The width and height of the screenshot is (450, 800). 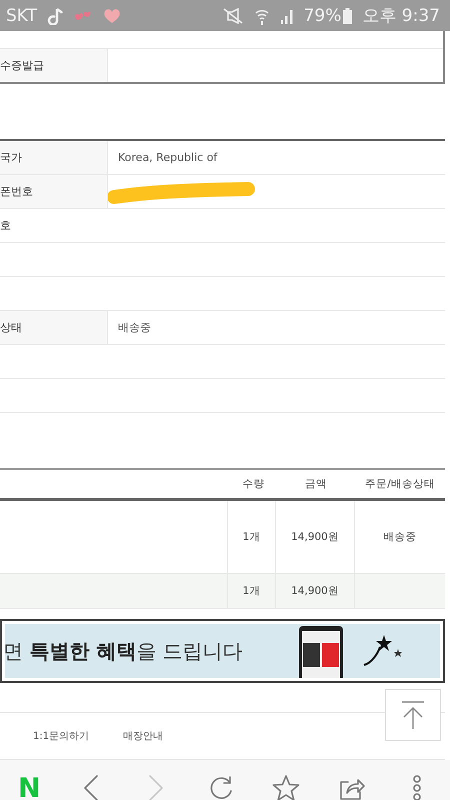 I want to click on clock-time: 오후 9:37, so click(x=401, y=16).